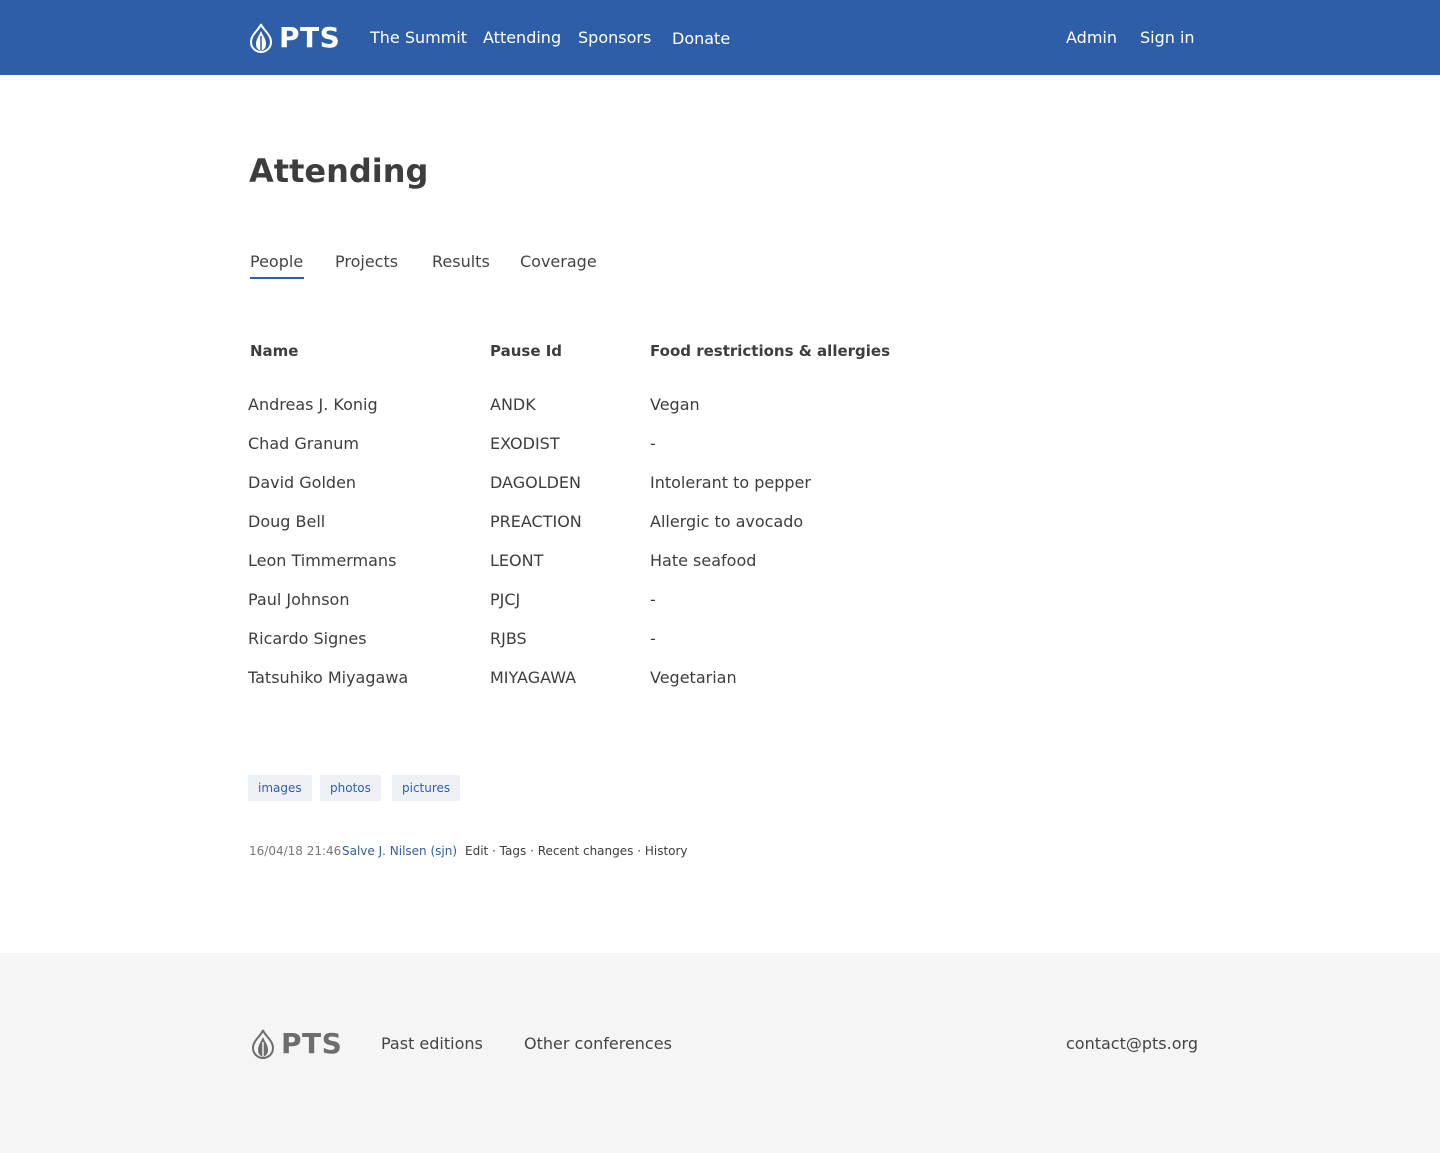  What do you see at coordinates (513, 404) in the screenshot?
I see `attendee-pause-id: ANDK` at bounding box center [513, 404].